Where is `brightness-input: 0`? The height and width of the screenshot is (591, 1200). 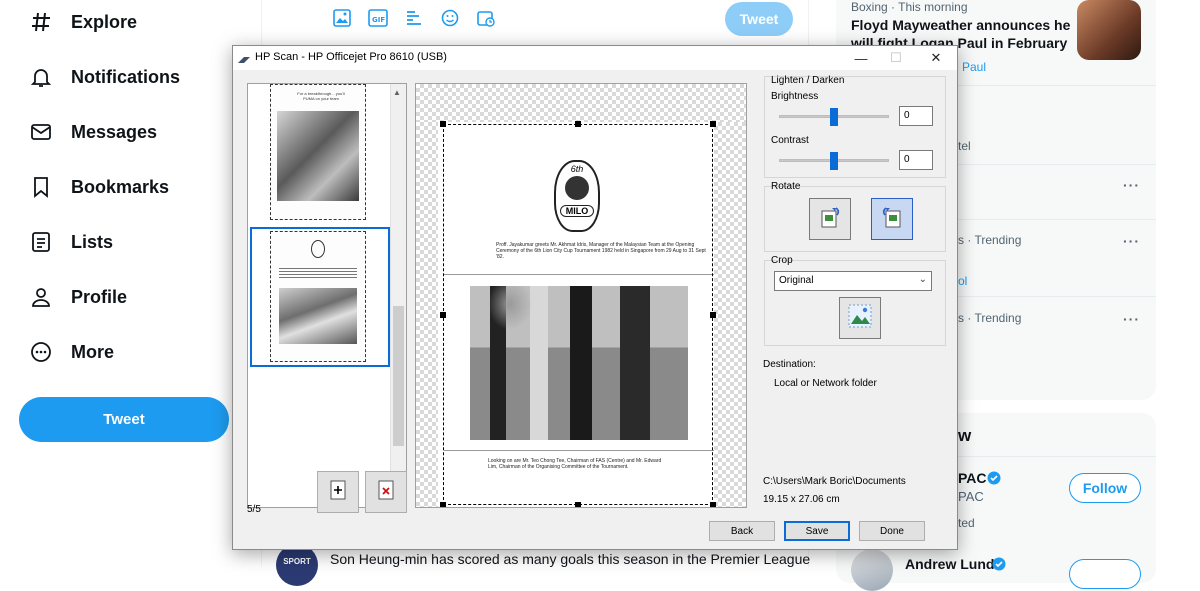
brightness-input: 0 is located at coordinates (916, 116).